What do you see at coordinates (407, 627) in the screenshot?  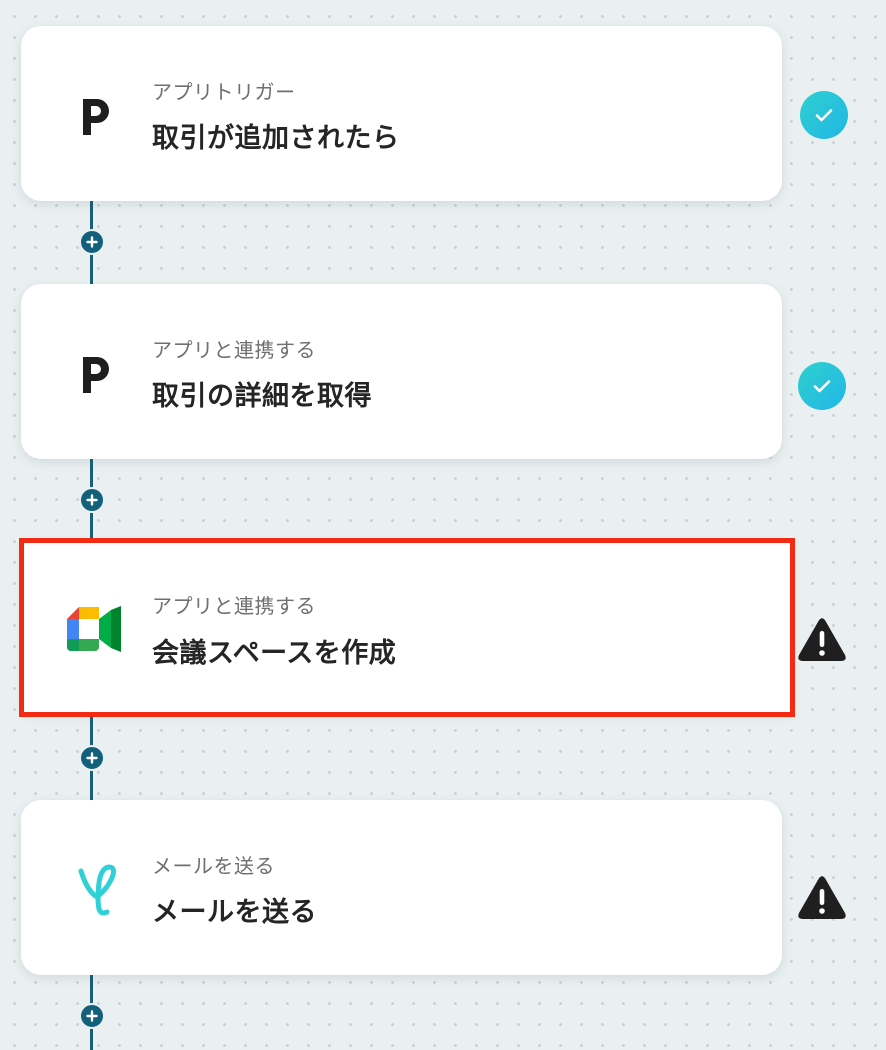 I see `flow-step-card-highlighted: アプリと連携する 会議スペースを作成` at bounding box center [407, 627].